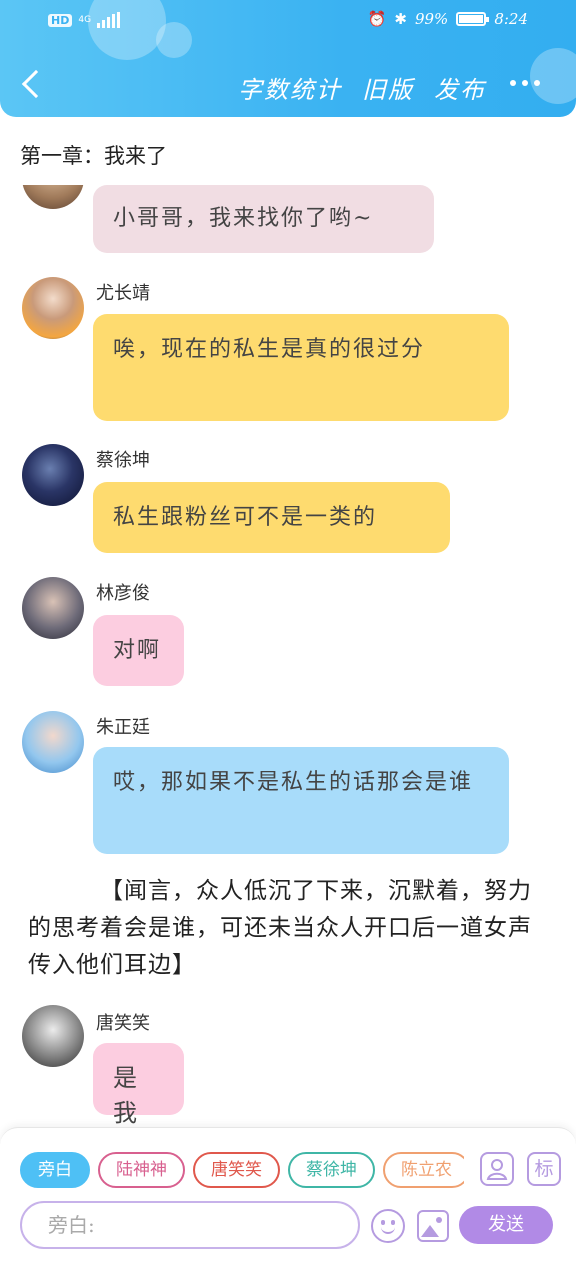  I want to click on composer-panel: 旁白 陆神神 唐笑笑 蔡徐坤 陈立农 标 旁白: 发送, so click(288, 1203).